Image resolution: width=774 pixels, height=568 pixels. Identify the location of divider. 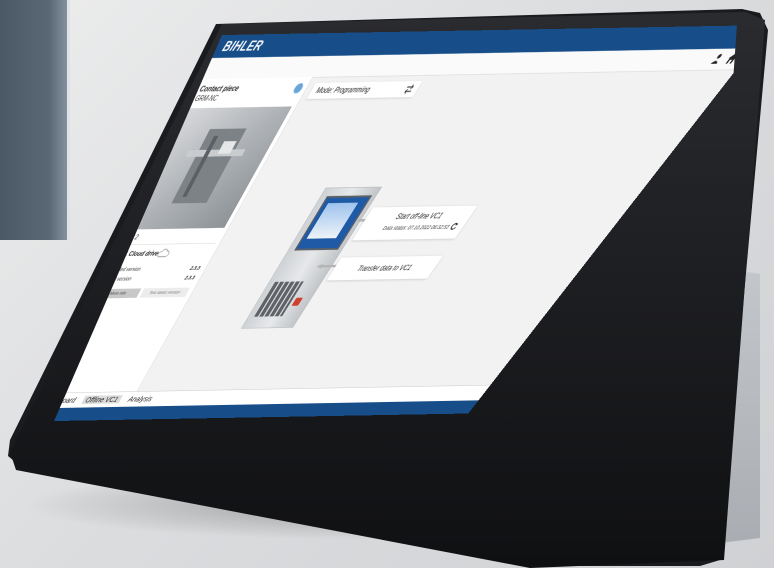
(168, 244).